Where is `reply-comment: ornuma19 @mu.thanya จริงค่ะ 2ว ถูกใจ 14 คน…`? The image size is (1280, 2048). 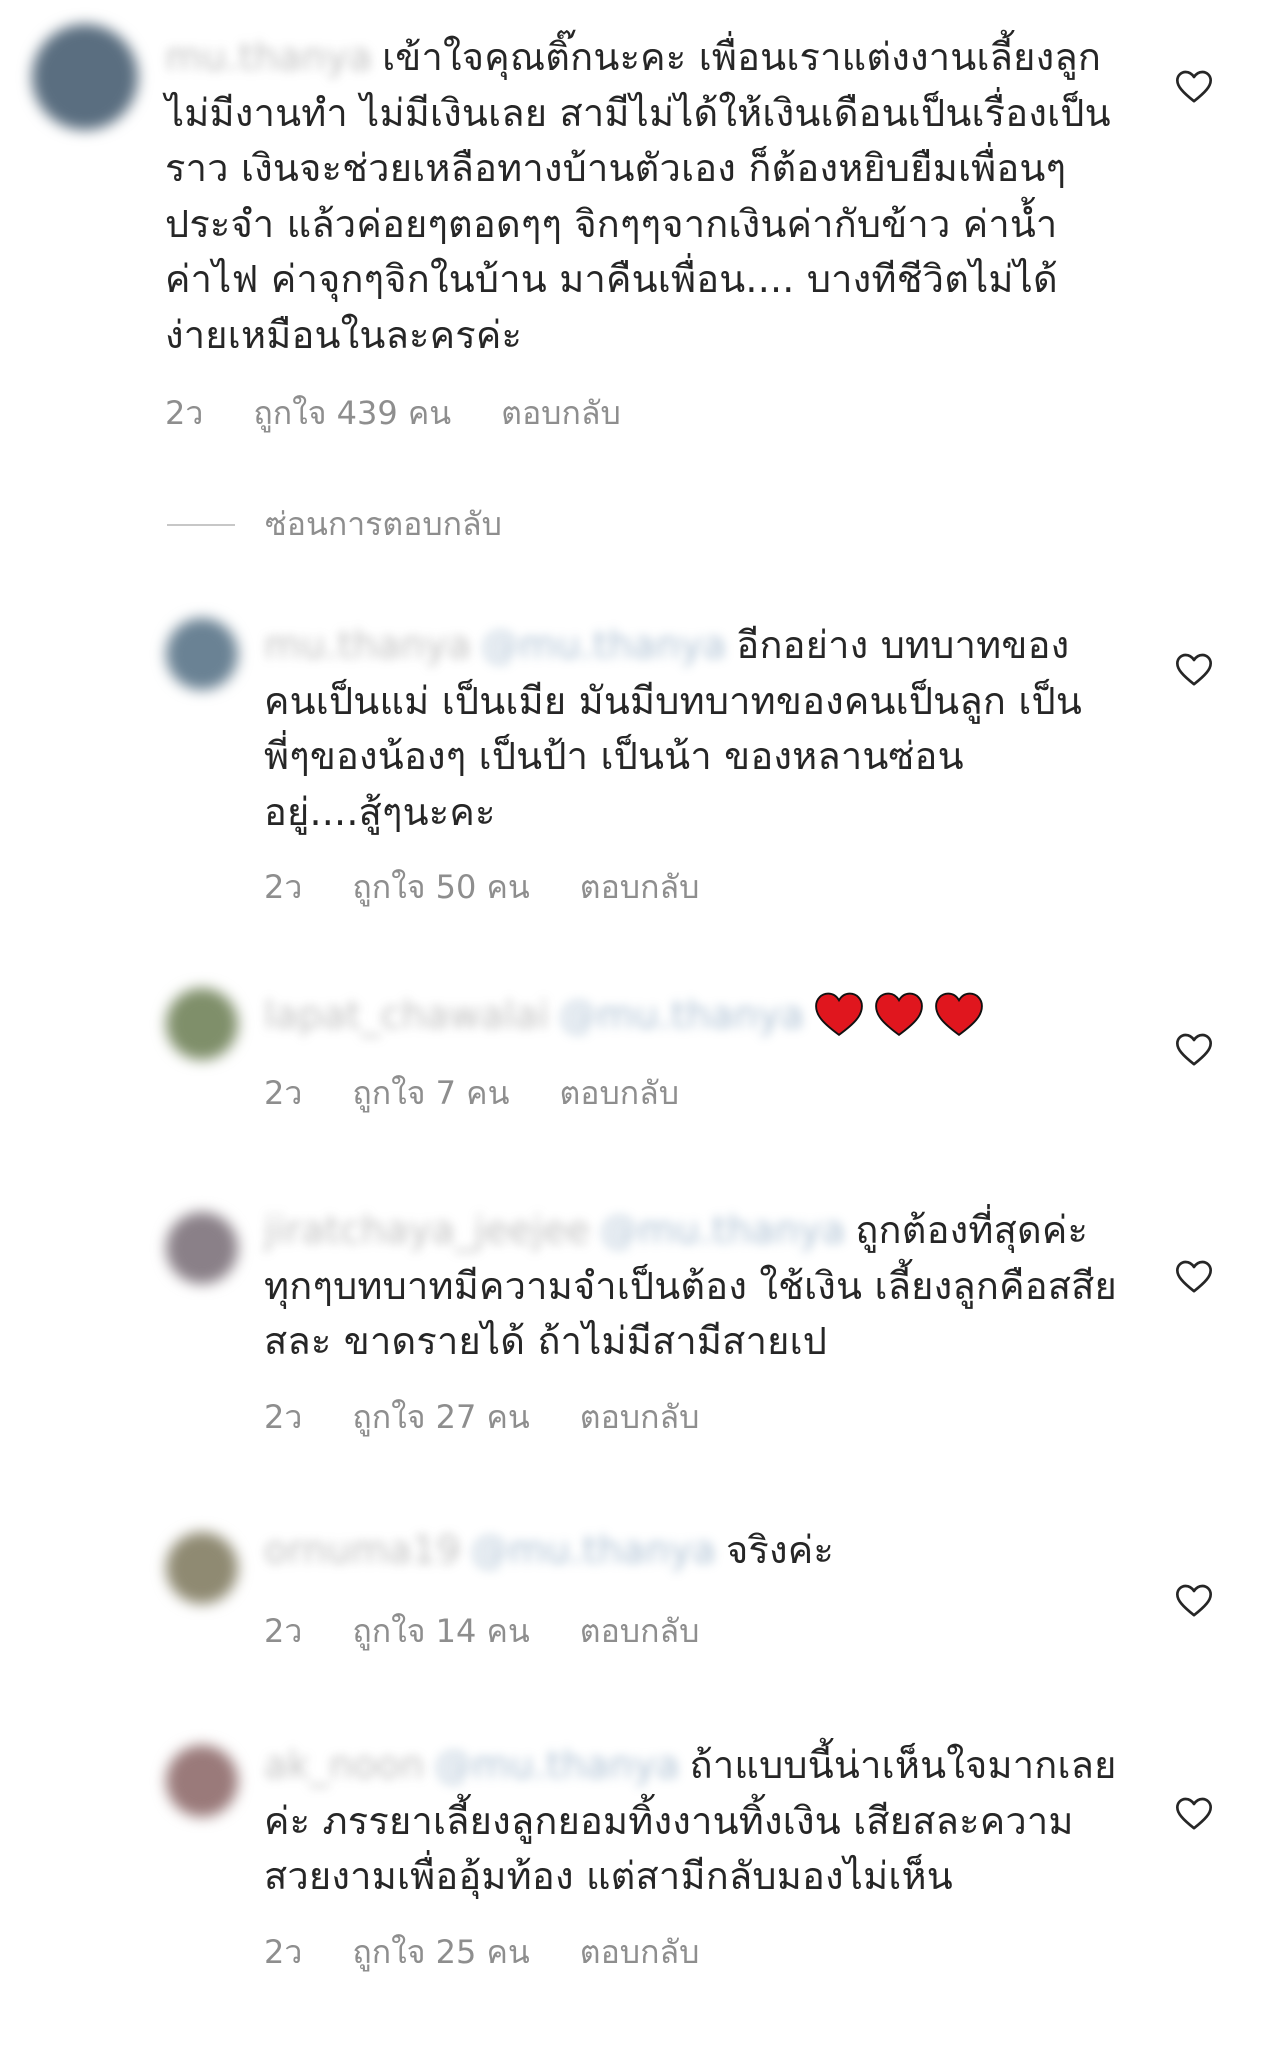 reply-comment: ornuma19 @mu.thanya จริงค่ะ 2ว ถูกใจ 14 คน… is located at coordinates (640, 1590).